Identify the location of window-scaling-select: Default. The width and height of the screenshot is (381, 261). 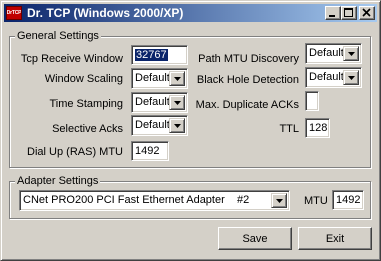
(159, 78).